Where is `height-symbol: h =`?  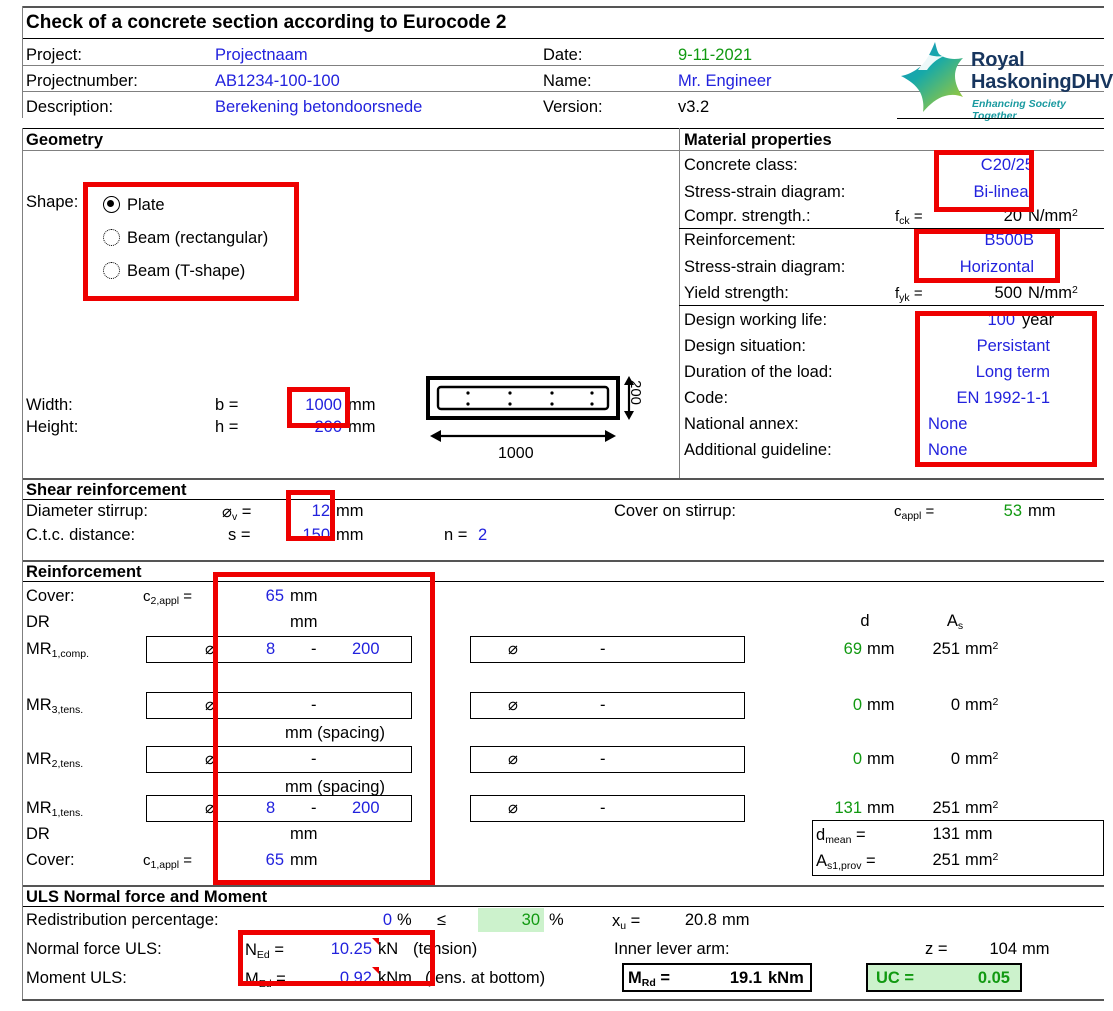
height-symbol: h = is located at coordinates (227, 427).